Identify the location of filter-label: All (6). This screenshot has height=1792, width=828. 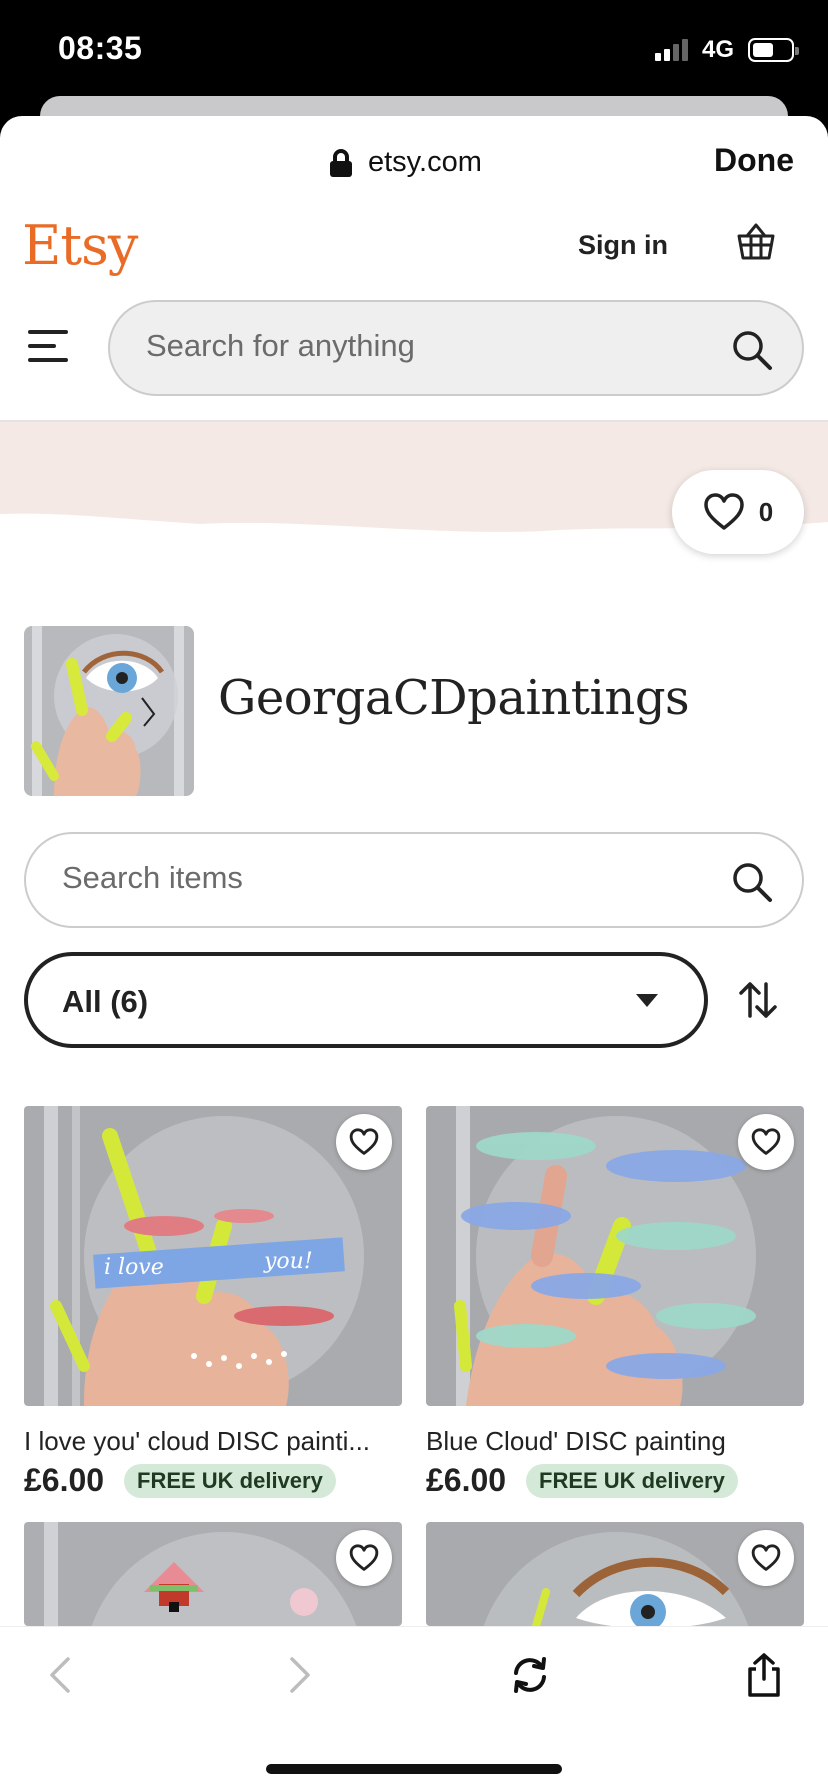
(105, 1001).